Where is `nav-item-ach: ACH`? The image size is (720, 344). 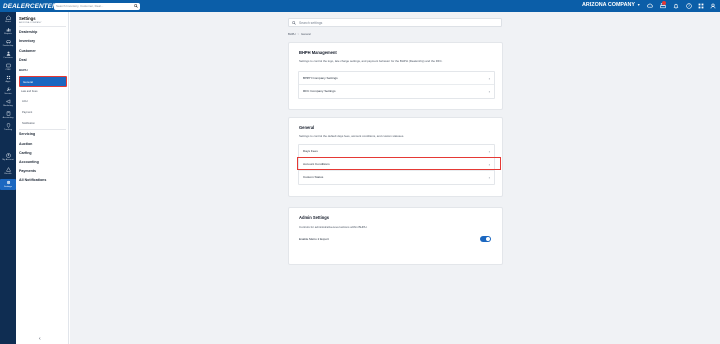 nav-item-ach: ACH is located at coordinates (24, 101).